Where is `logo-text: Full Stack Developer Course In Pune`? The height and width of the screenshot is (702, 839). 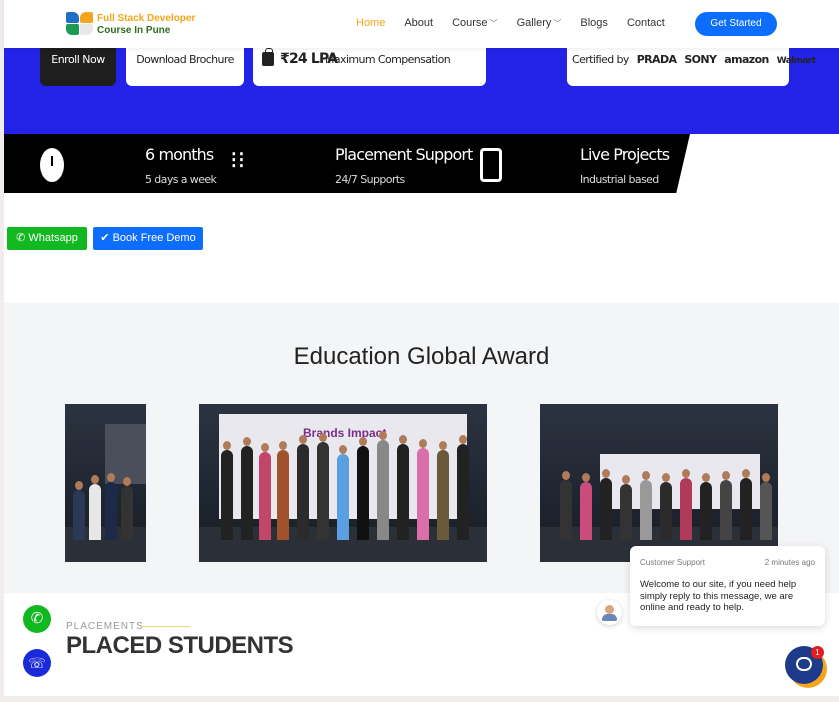 logo-text: Full Stack Developer Course In Pune is located at coordinates (146, 25).